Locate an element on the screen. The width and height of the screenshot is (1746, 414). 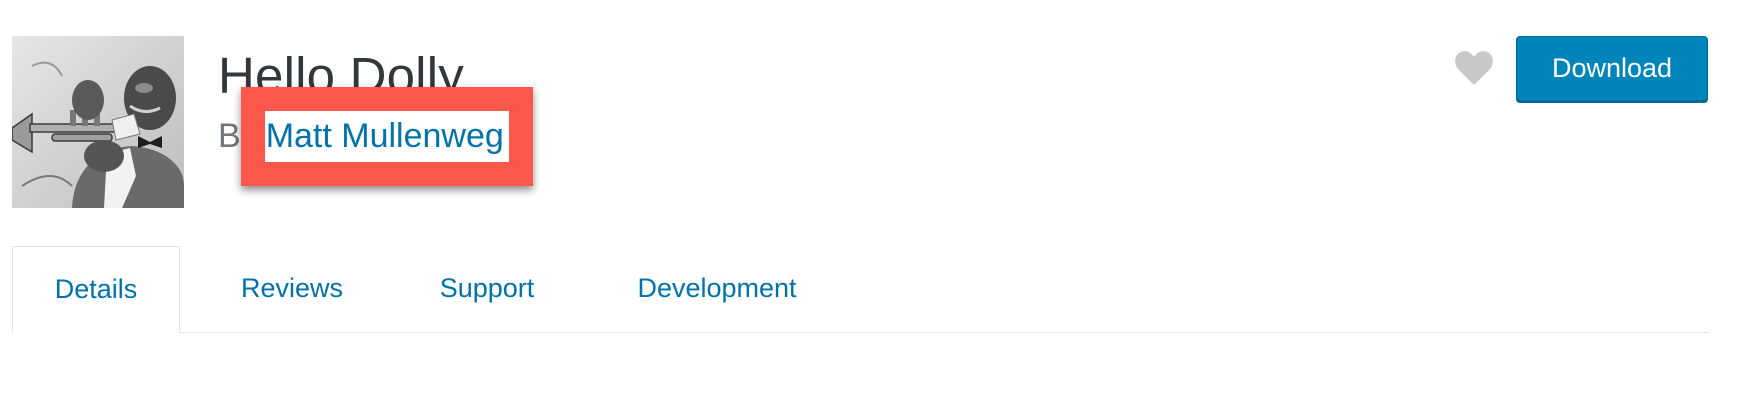
tab-support: Support is located at coordinates (487, 289).